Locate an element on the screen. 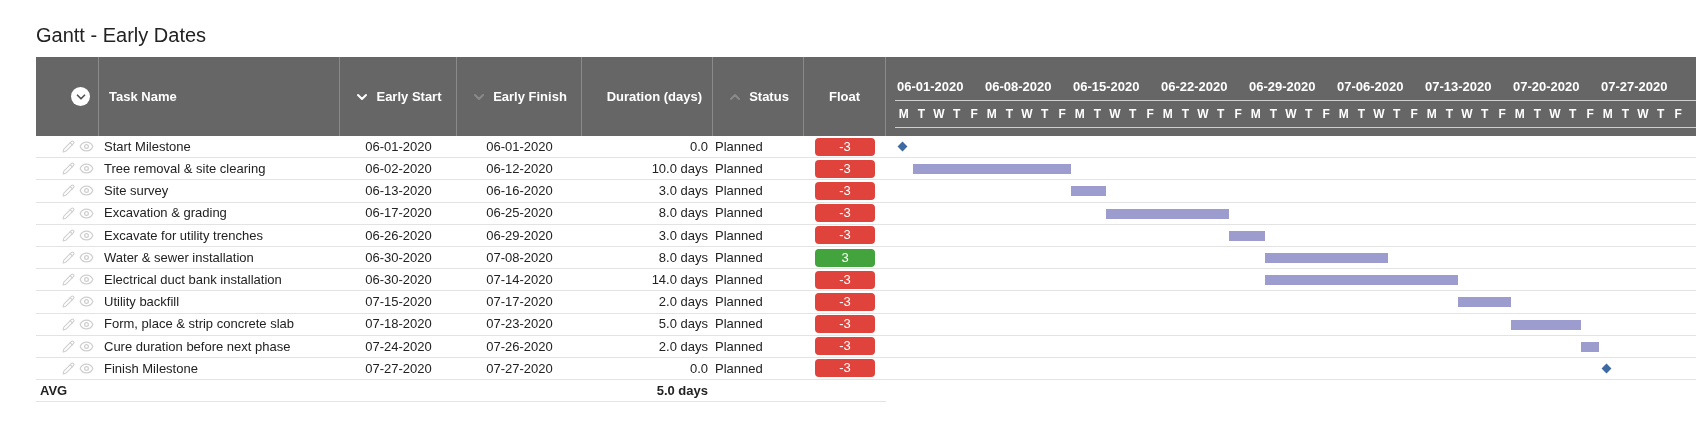 This screenshot has width=1696, height=430. collapse-all-button is located at coordinates (80, 96).